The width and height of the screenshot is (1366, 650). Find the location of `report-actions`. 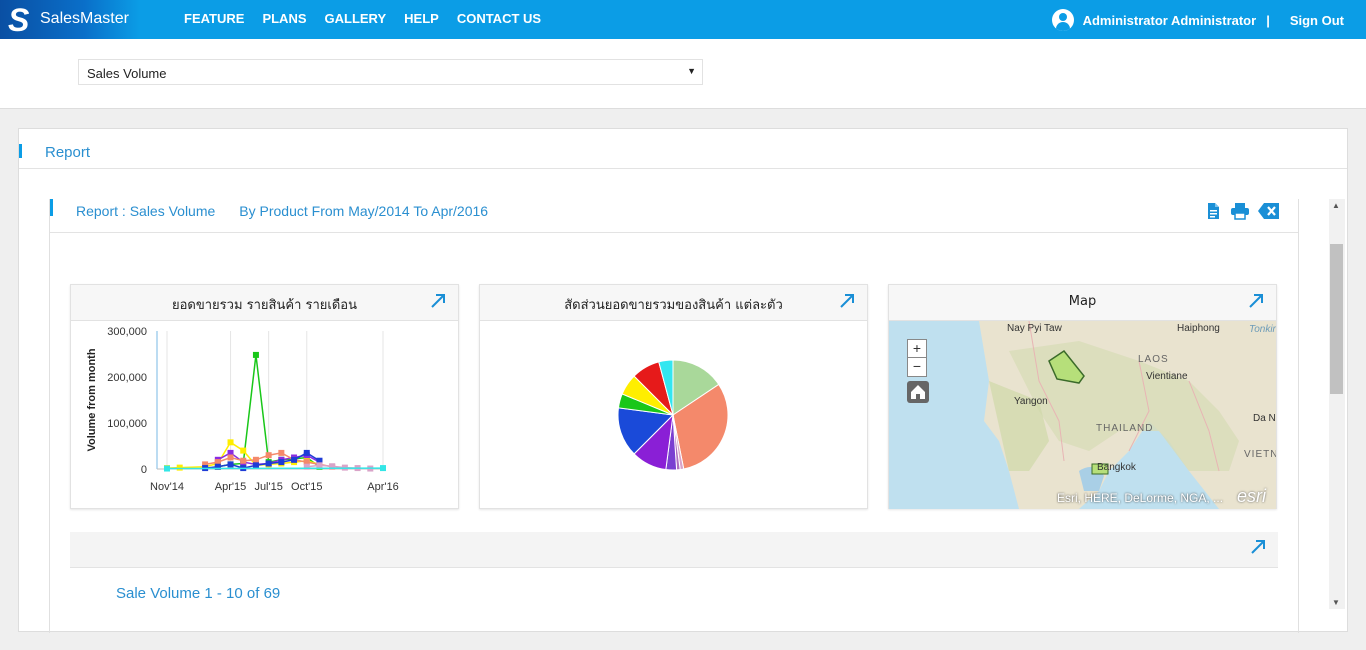

report-actions is located at coordinates (1242, 211).